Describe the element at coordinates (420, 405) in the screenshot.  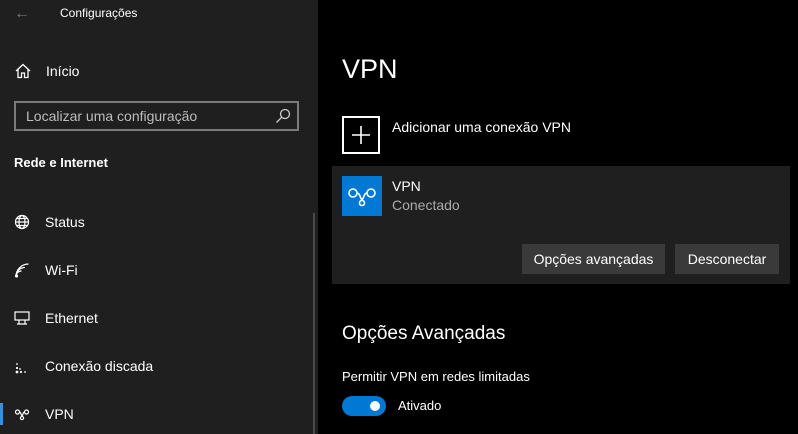
I see `toggle-state-label: Ativado` at that location.